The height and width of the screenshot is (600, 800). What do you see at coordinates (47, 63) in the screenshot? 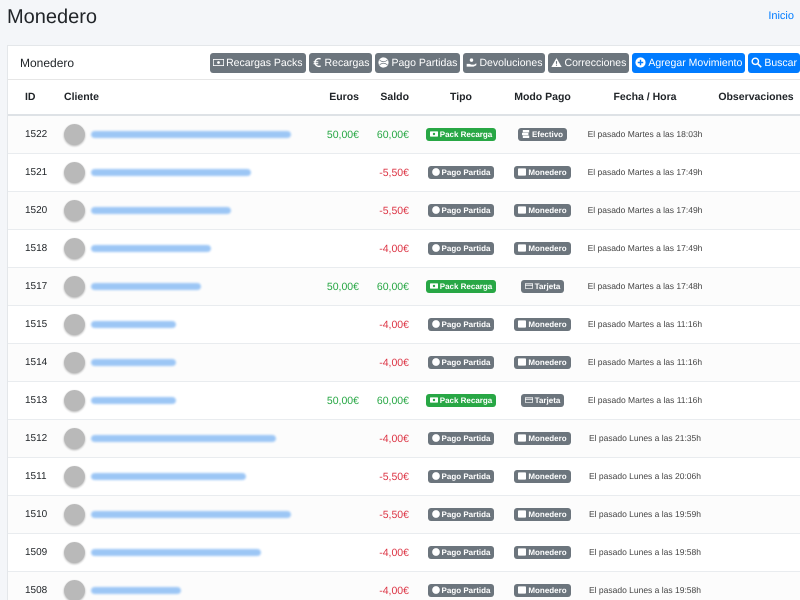
I see `card-title: Monedero` at bounding box center [47, 63].